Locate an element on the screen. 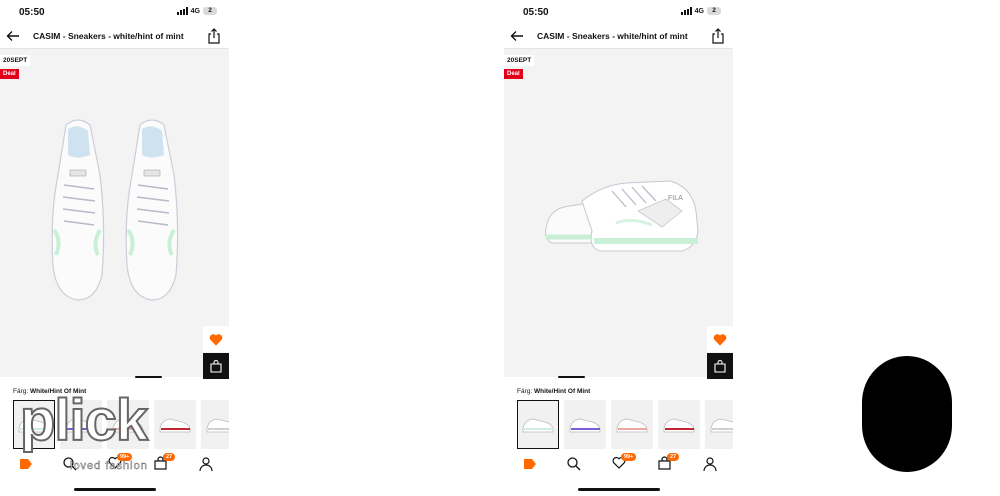  sneakers-side-view-image: FILA is located at coordinates (622, 216).